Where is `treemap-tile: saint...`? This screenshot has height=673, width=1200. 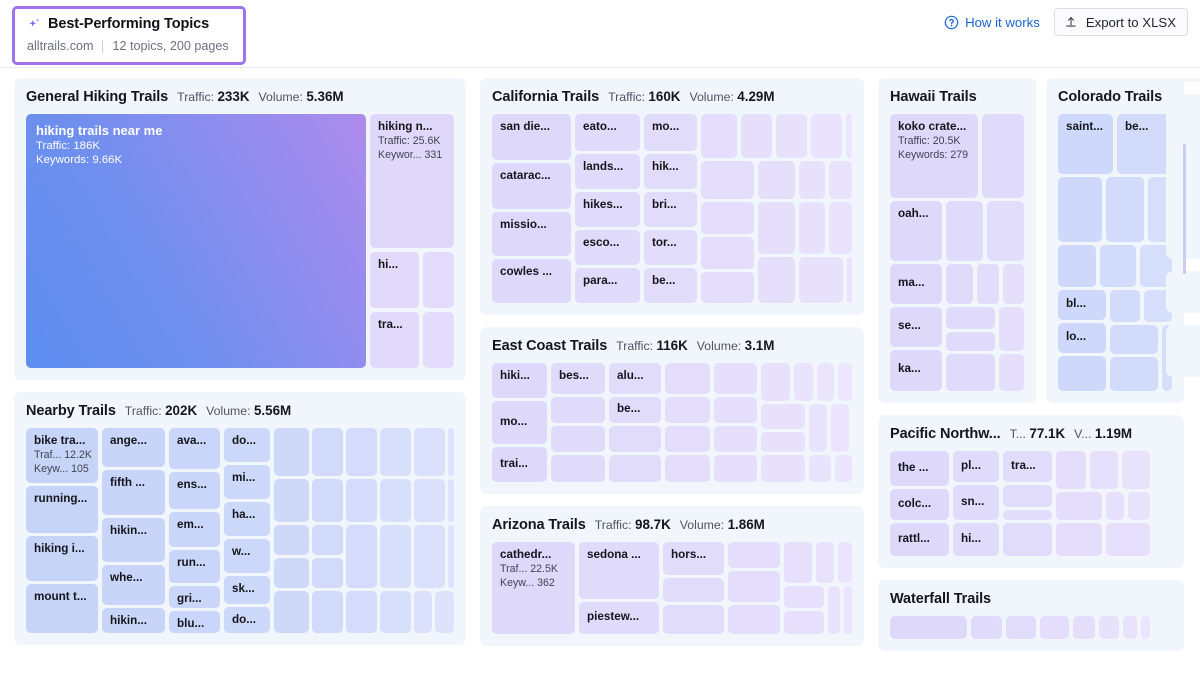 treemap-tile: saint... is located at coordinates (1085, 144).